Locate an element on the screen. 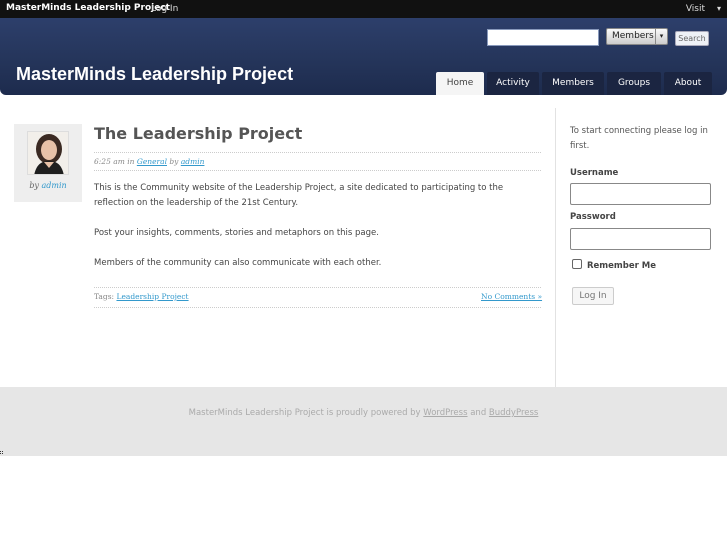 Image resolution: width=727 pixels, height=545 pixels. login-intro: To start connecting please log in first. is located at coordinates (639, 138).